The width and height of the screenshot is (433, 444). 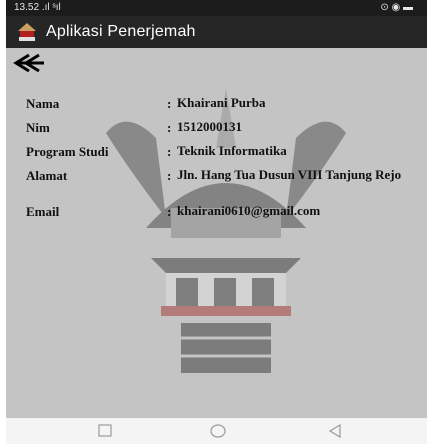 I want to click on recents-square-icon, so click(x=105, y=431).